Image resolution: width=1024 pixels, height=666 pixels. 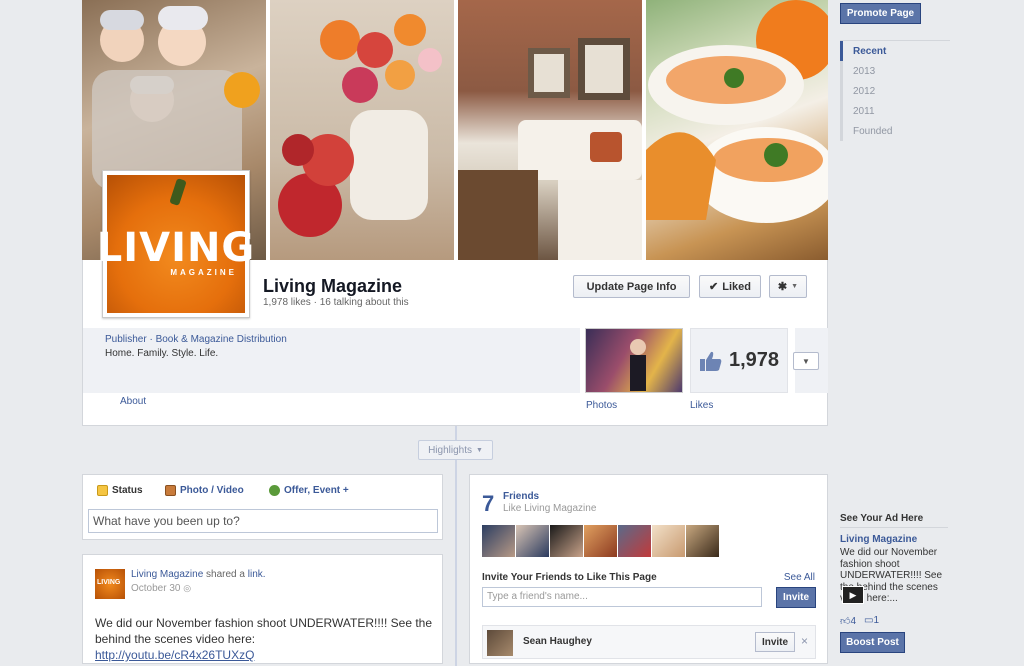 What do you see at coordinates (196, 339) in the screenshot?
I see `page-category: Publisher · Book & Magazine Distribution` at bounding box center [196, 339].